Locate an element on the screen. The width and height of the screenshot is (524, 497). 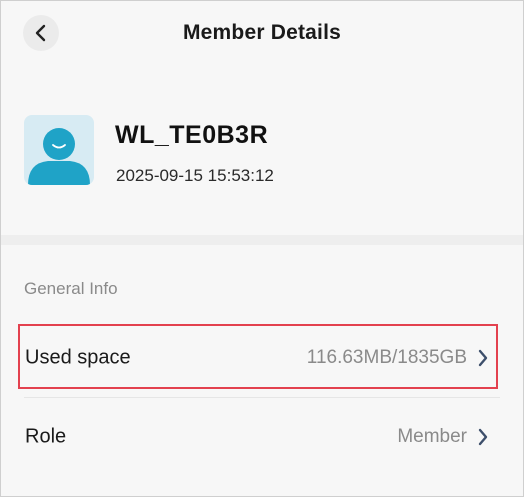
page-title: Member Details is located at coordinates (262, 32).